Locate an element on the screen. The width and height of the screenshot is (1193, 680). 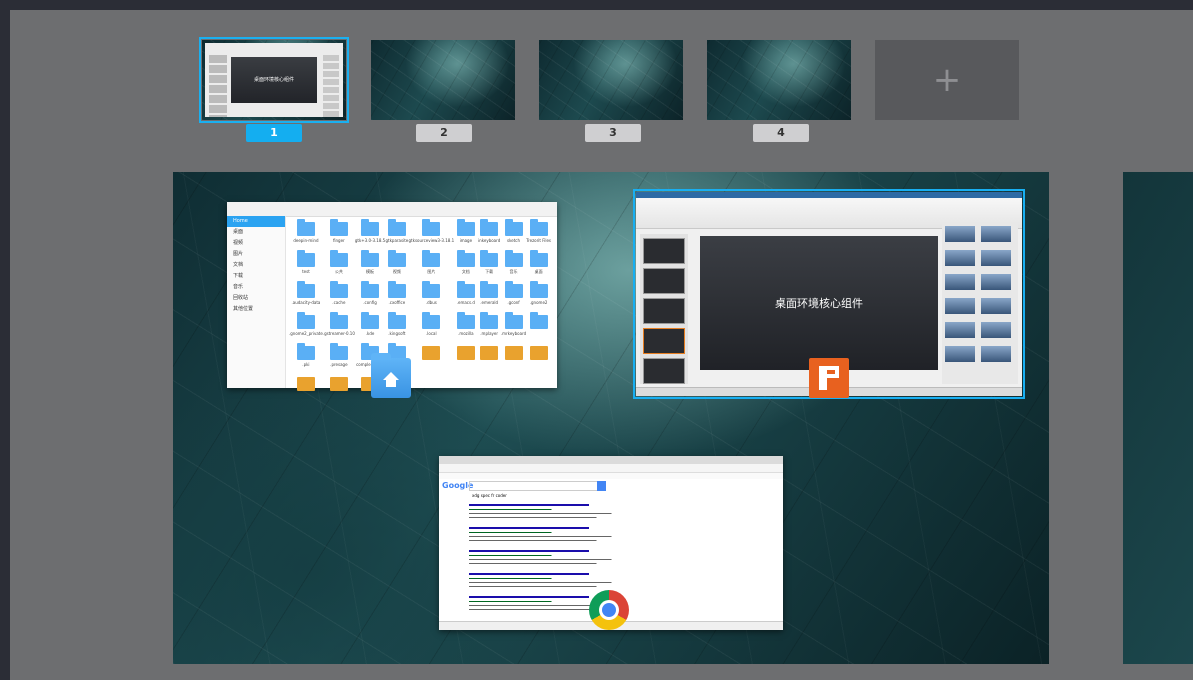
file-item: inkeyboard is located at coordinates (488, 236).